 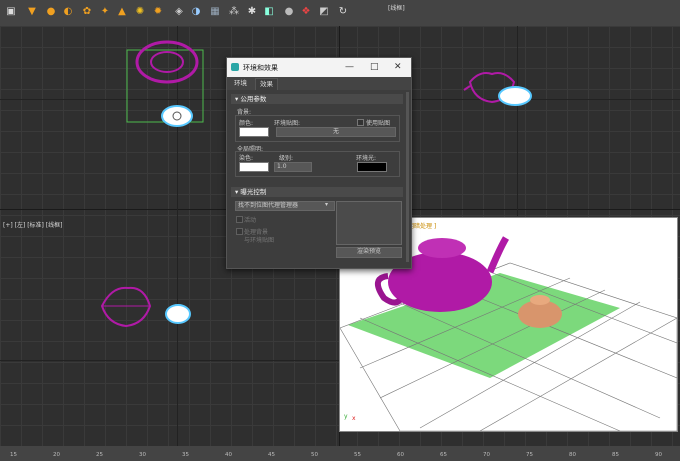 What do you see at coordinates (51, 12) in the screenshot?
I see `omni-light-icon: ●` at bounding box center [51, 12].